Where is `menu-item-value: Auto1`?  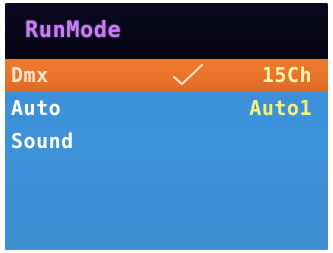
menu-item-value: Auto1 is located at coordinates (280, 108).